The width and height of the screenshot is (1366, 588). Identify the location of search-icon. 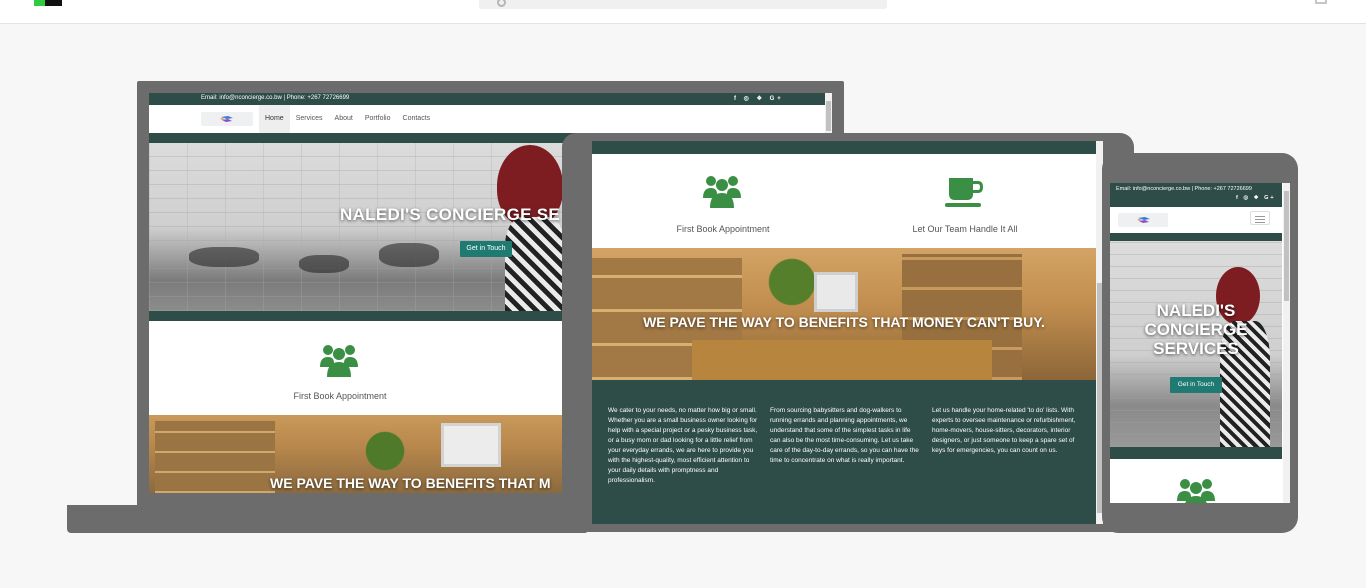
(501, 3).